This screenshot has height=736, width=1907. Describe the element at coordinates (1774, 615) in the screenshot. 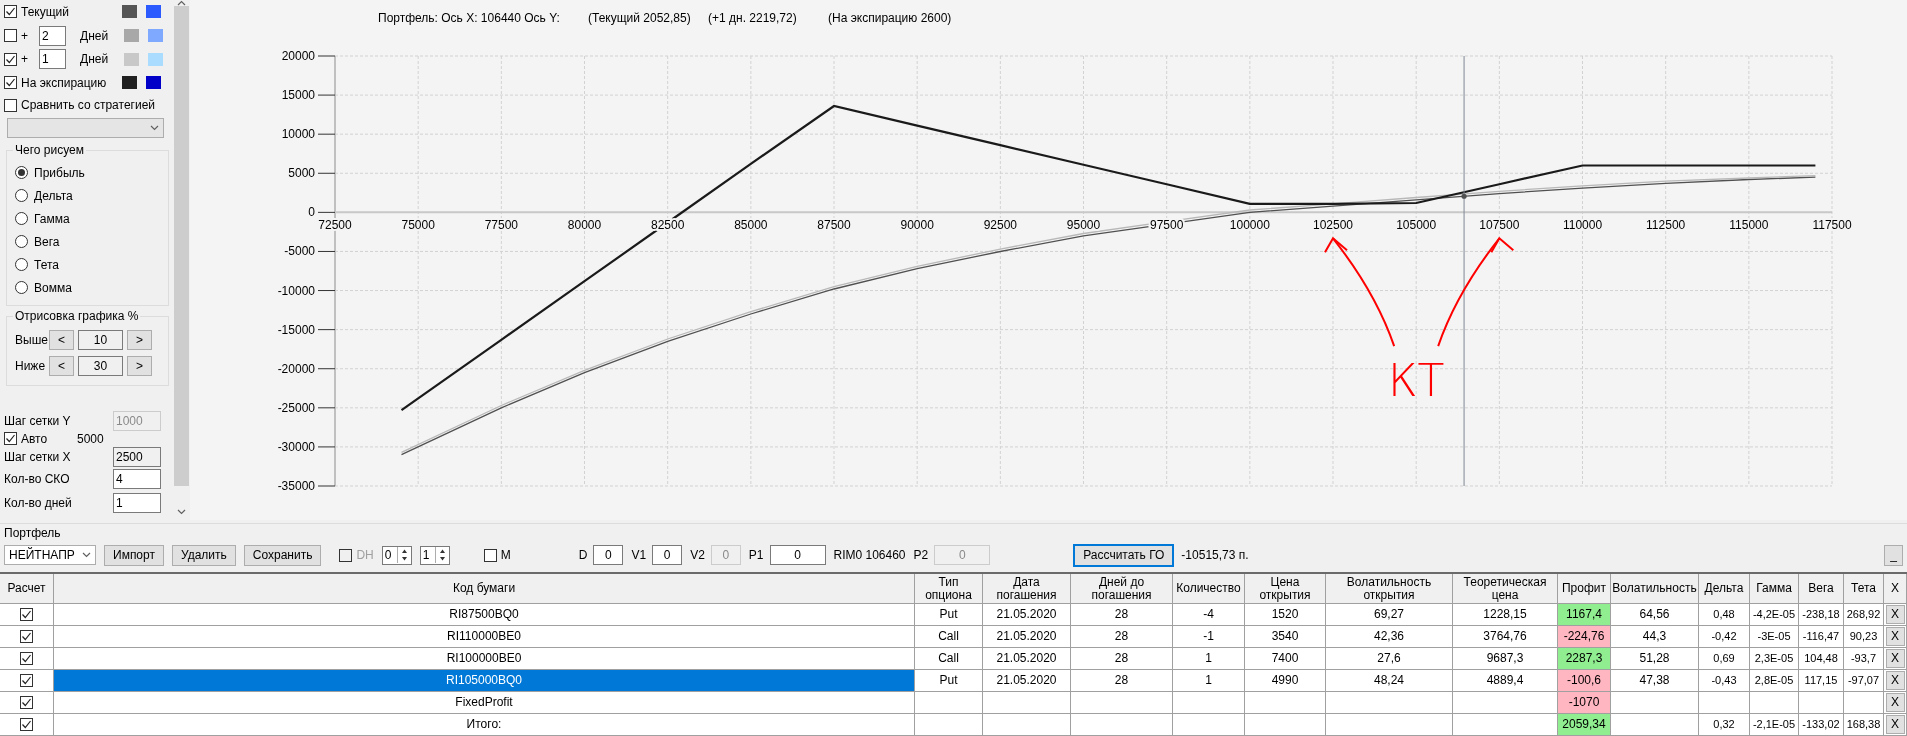

I see `table-cell: -4,2E-05` at that location.